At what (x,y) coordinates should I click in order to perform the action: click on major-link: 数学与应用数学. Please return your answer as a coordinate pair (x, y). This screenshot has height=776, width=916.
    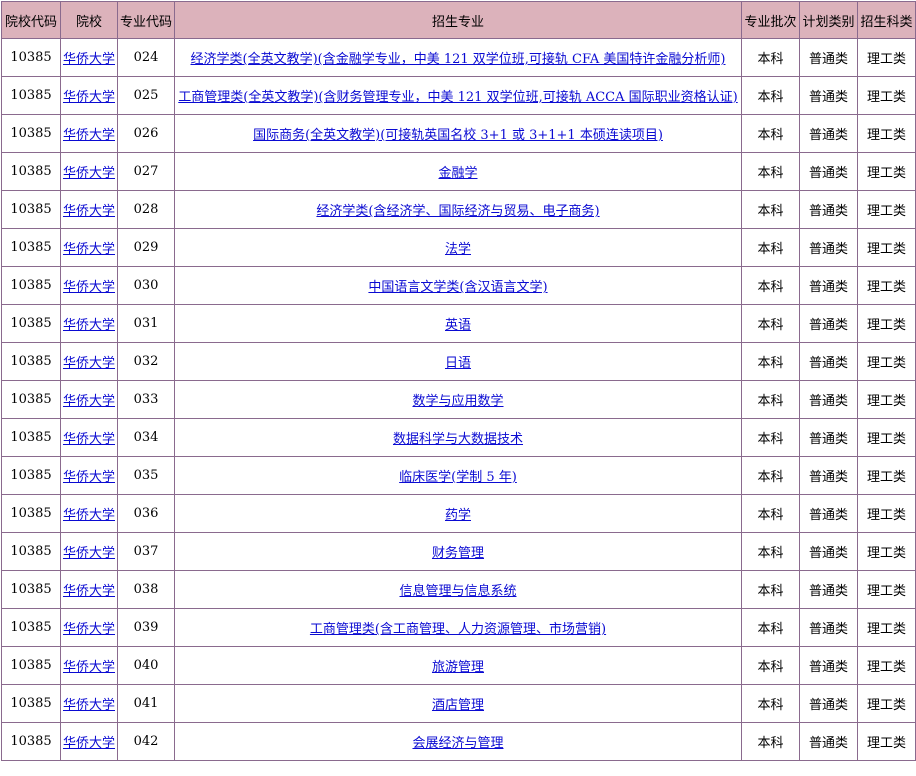
    Looking at the image, I should click on (457, 401).